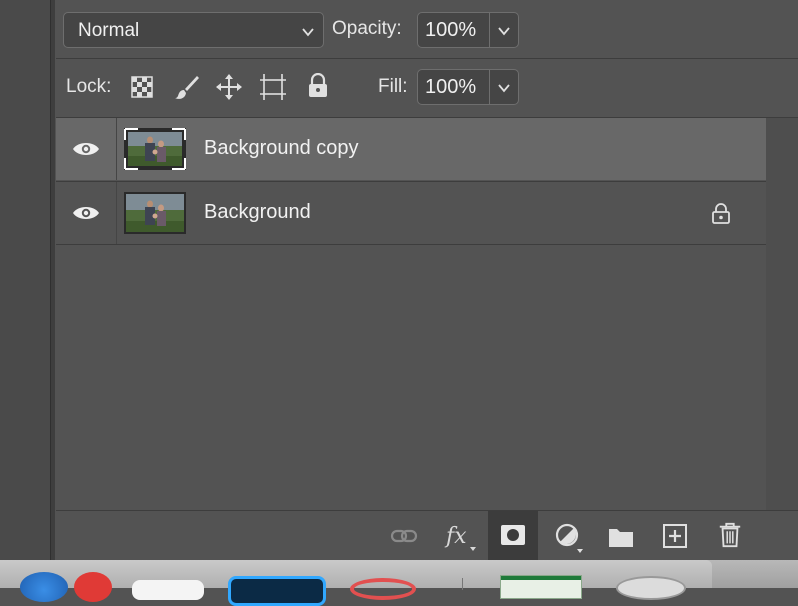 The height and width of the screenshot is (606, 798). Describe the element at coordinates (257, 212) in the screenshot. I see `layer-name: Background` at that location.